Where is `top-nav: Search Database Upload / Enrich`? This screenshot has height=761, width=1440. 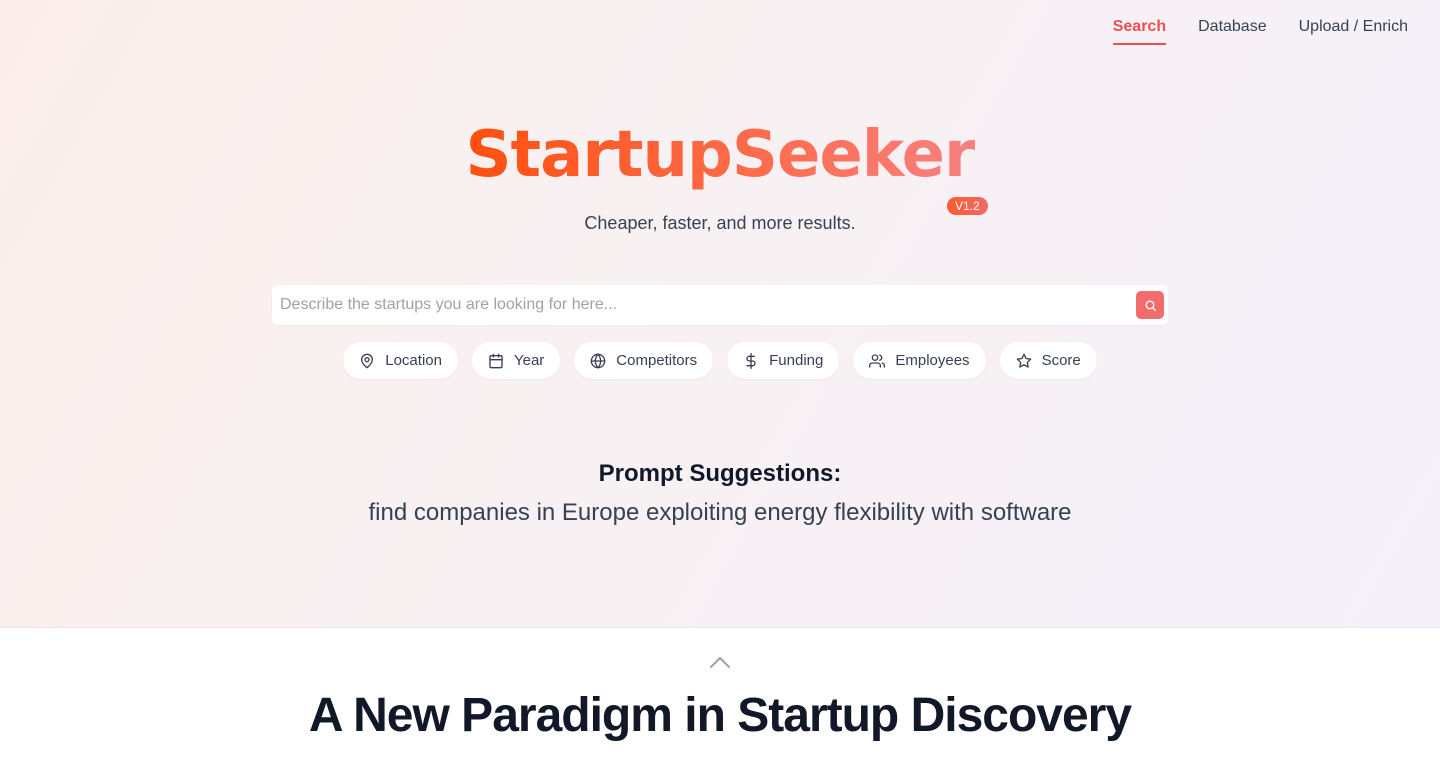 top-nav: Search Database Upload / Enrich is located at coordinates (1260, 31).